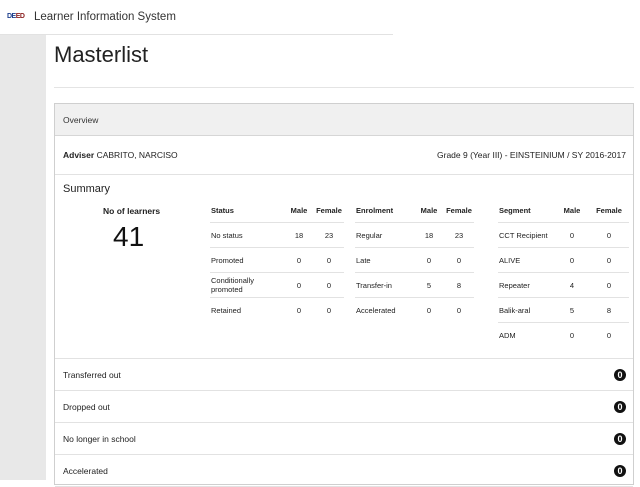 The height and width of the screenshot is (487, 640). I want to click on table-row: Regular 18 23, so click(414, 235).